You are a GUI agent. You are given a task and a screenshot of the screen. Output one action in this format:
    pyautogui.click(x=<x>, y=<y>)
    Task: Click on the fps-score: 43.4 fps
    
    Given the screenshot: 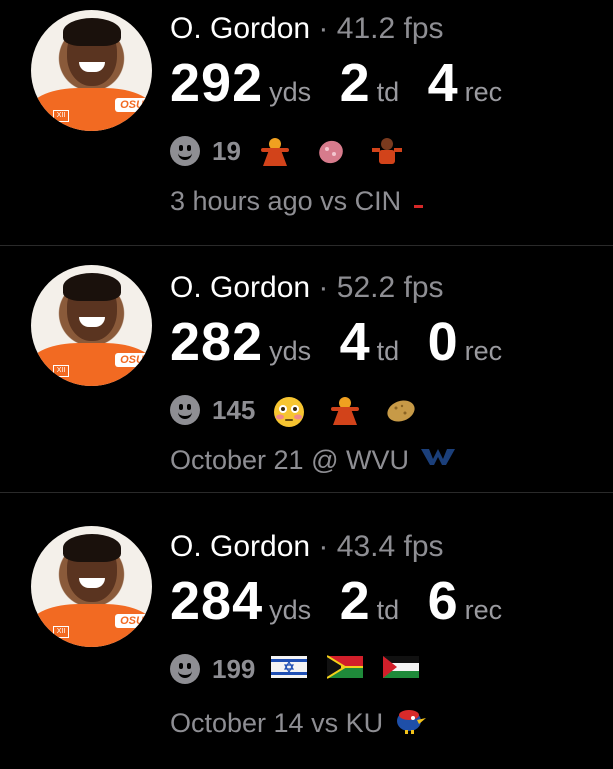 What is the action you would take?
    pyautogui.click(x=390, y=546)
    